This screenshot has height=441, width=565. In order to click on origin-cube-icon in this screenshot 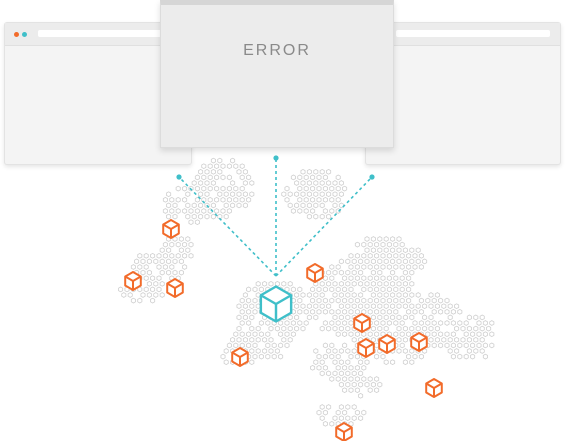, I will do `click(276, 304)`.